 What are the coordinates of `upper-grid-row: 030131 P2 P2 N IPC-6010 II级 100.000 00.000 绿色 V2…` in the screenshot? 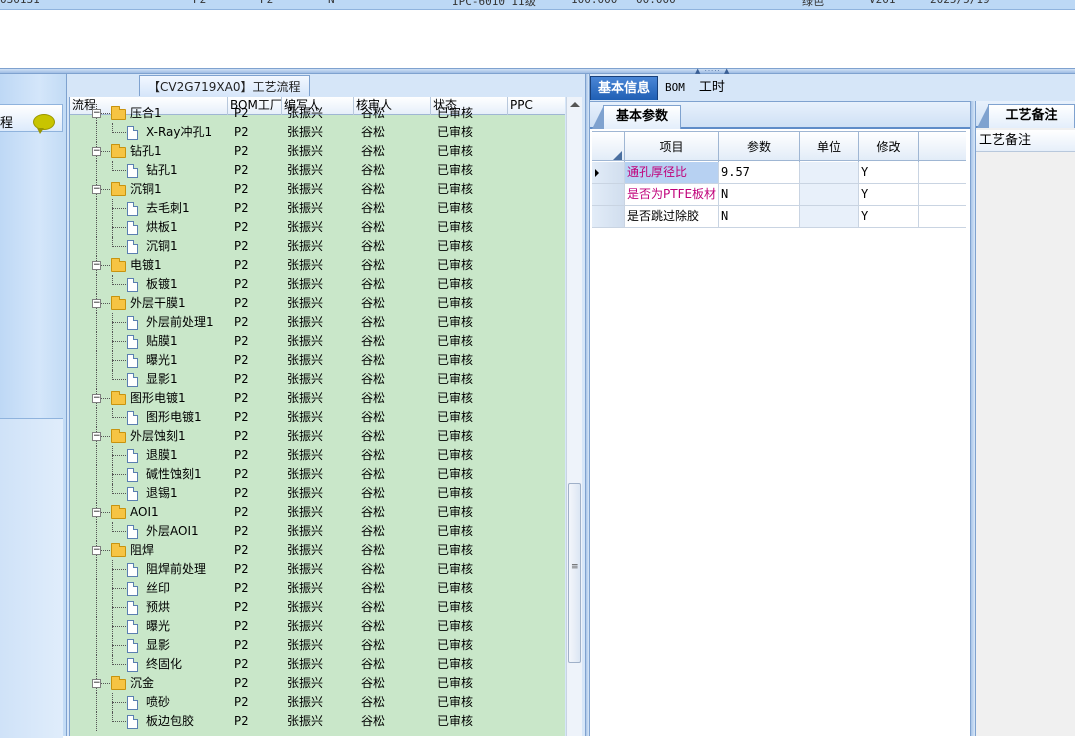 It's located at (537, 5).